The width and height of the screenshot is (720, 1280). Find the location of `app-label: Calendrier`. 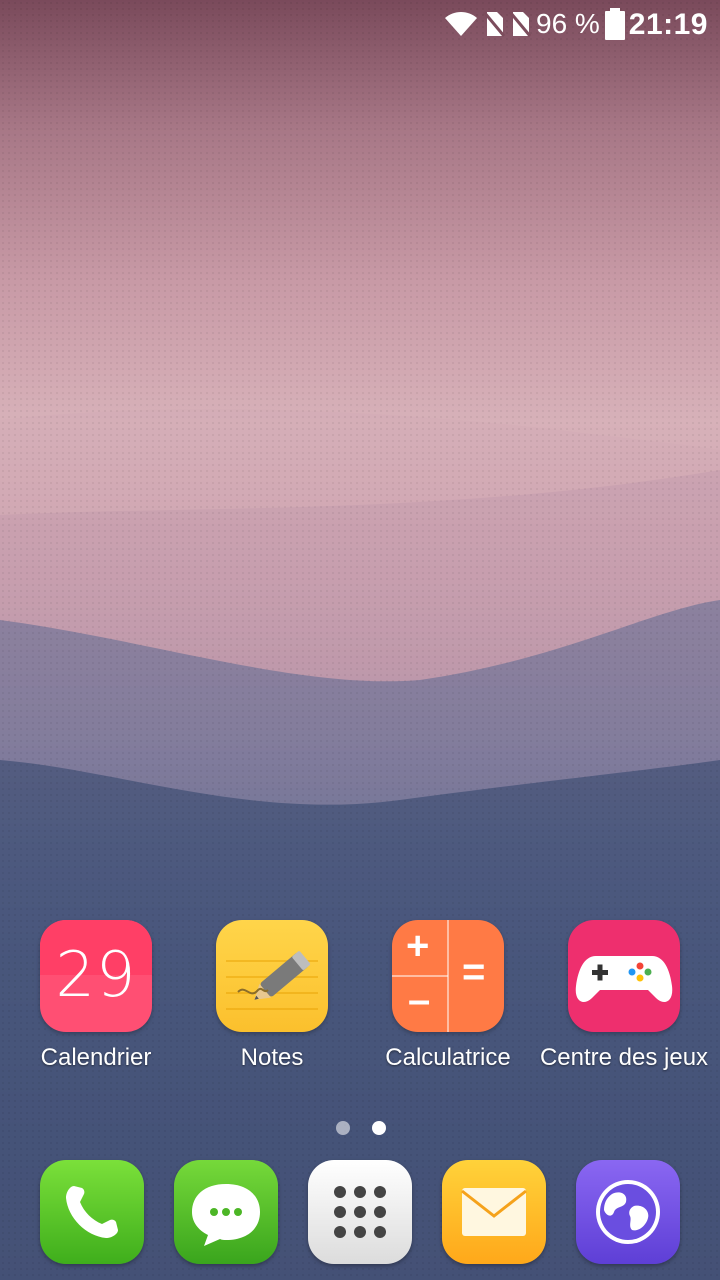

app-label: Calendrier is located at coordinates (96, 1057).